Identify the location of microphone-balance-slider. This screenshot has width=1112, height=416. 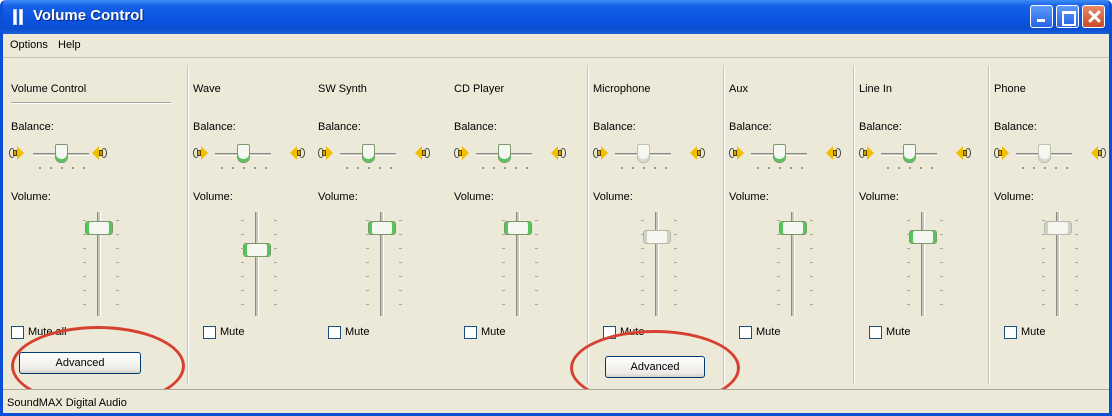
(643, 157).